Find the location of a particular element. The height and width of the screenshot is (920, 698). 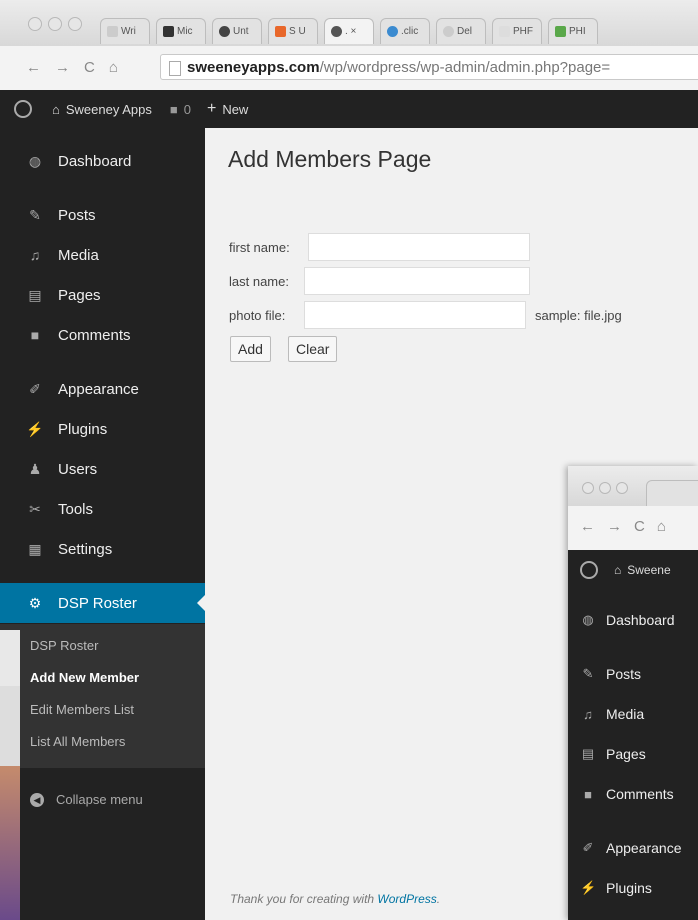

tab-strip: Wri Mic Unt S U . × .clic Del PHF PHI is located at coordinates (352, 31).